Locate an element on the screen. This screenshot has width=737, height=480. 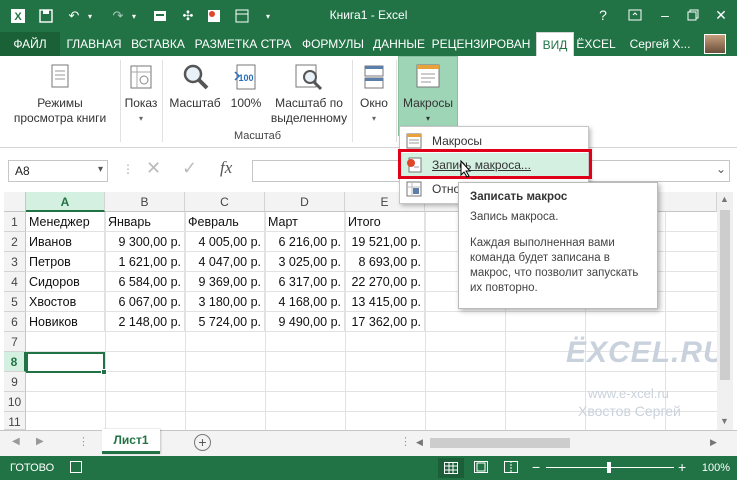
hscroll-thumb is located at coordinates (500, 443).